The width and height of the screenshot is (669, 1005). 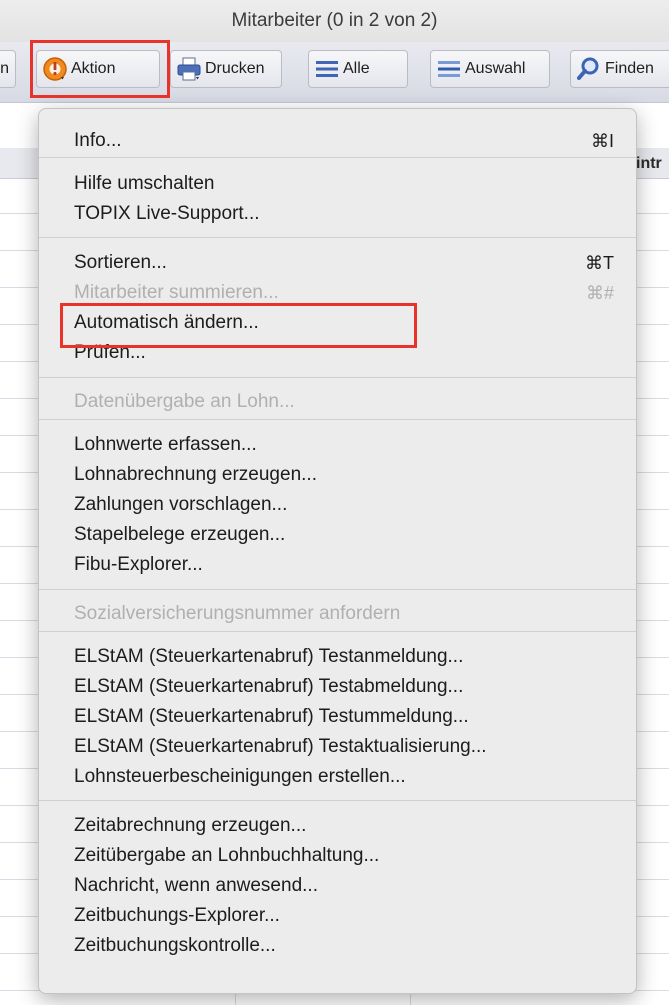 What do you see at coordinates (235, 68) in the screenshot?
I see `drucken-button-label: Drucken` at bounding box center [235, 68].